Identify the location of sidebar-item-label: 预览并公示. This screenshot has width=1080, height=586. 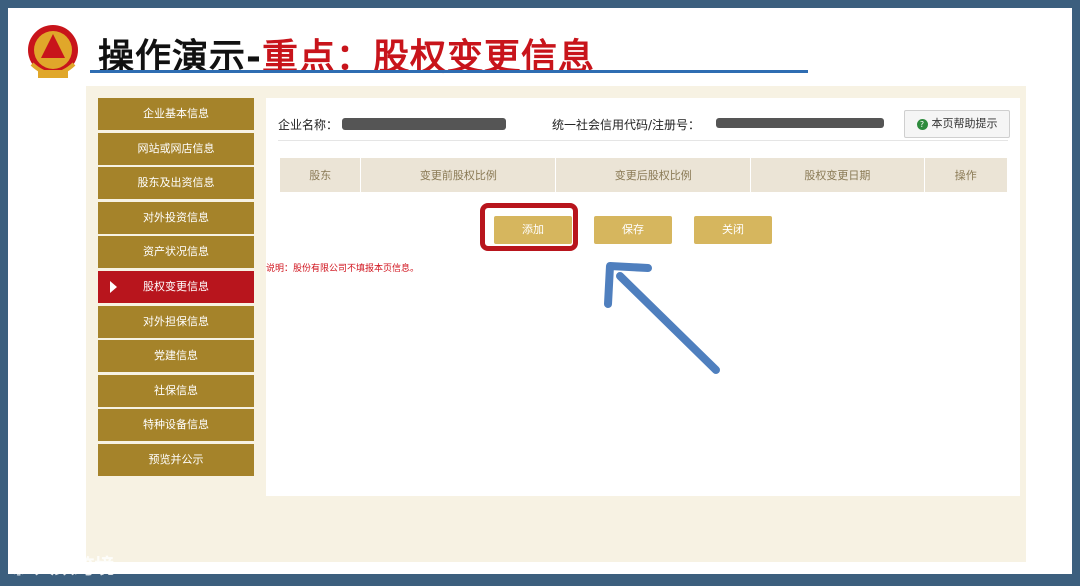
(176, 459).